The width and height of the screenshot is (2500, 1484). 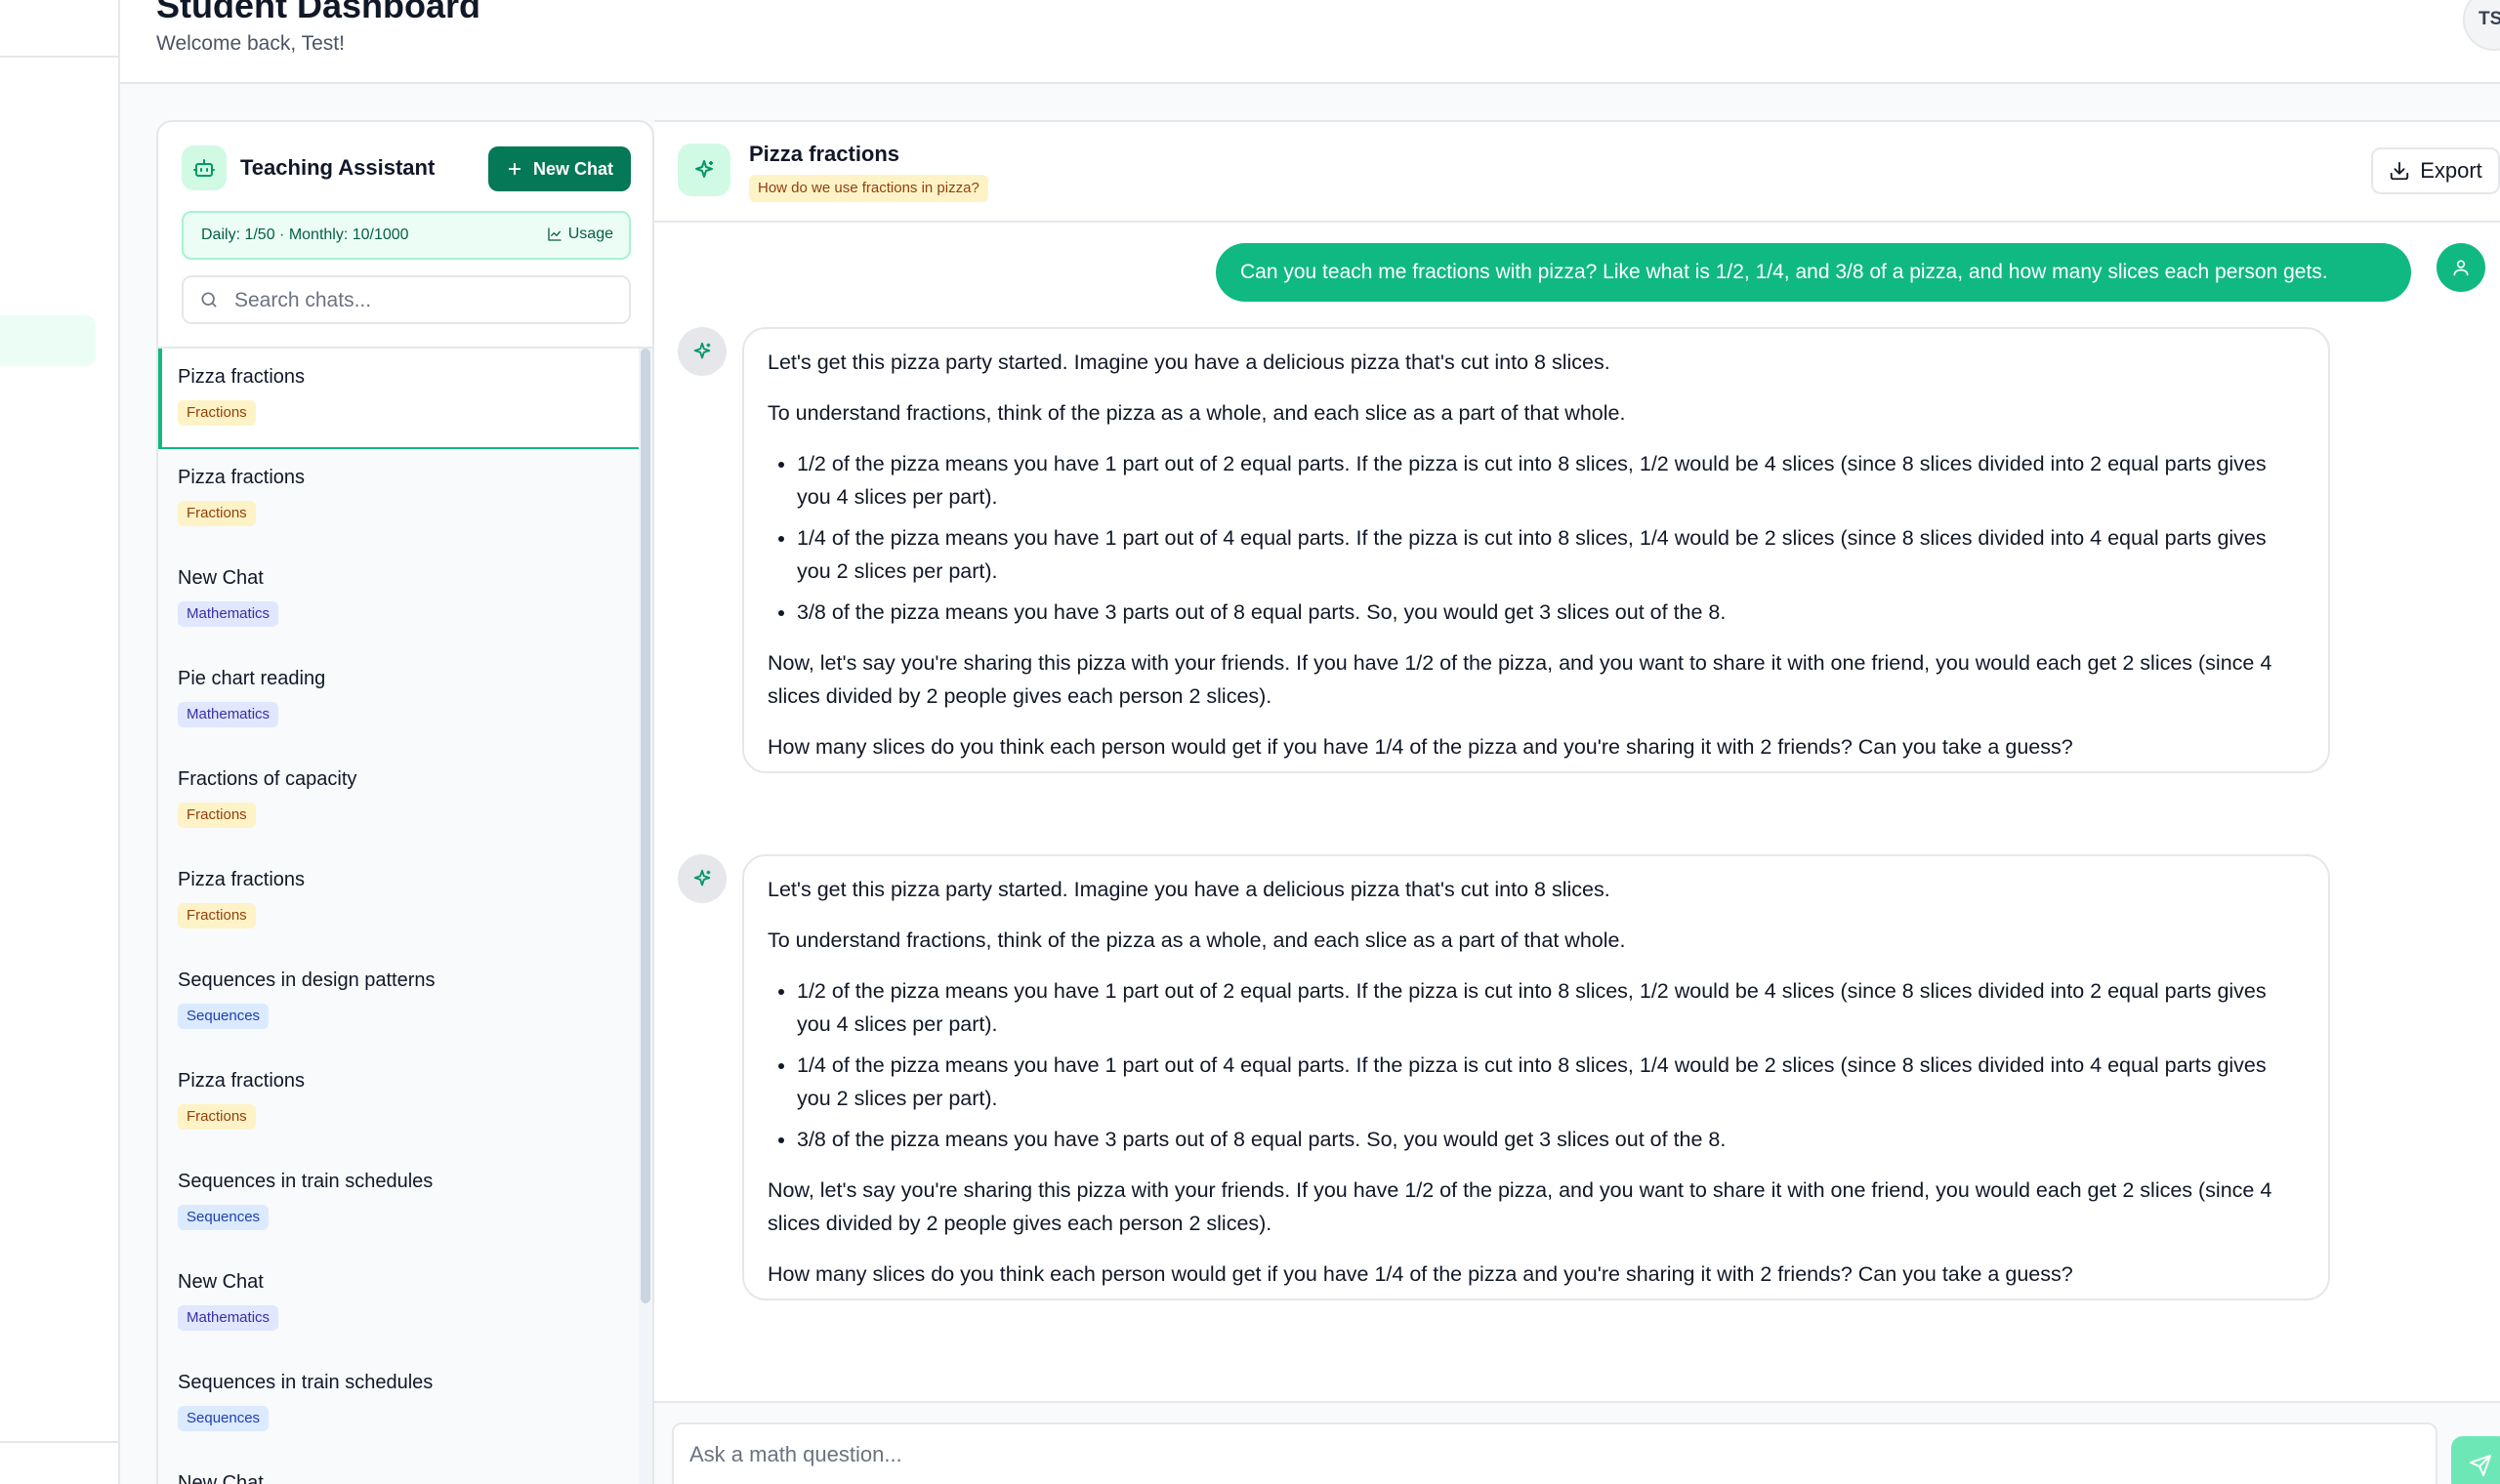 I want to click on usage-link-label: Usage, so click(x=590, y=234).